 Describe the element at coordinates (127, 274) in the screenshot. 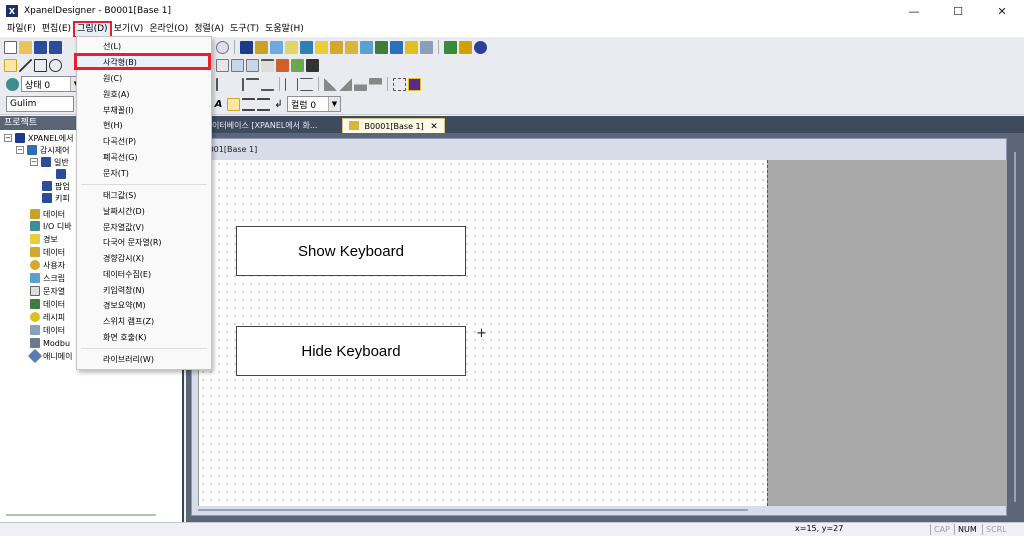

I see `menu-item-data-collection: 데이터수집(E)` at that location.